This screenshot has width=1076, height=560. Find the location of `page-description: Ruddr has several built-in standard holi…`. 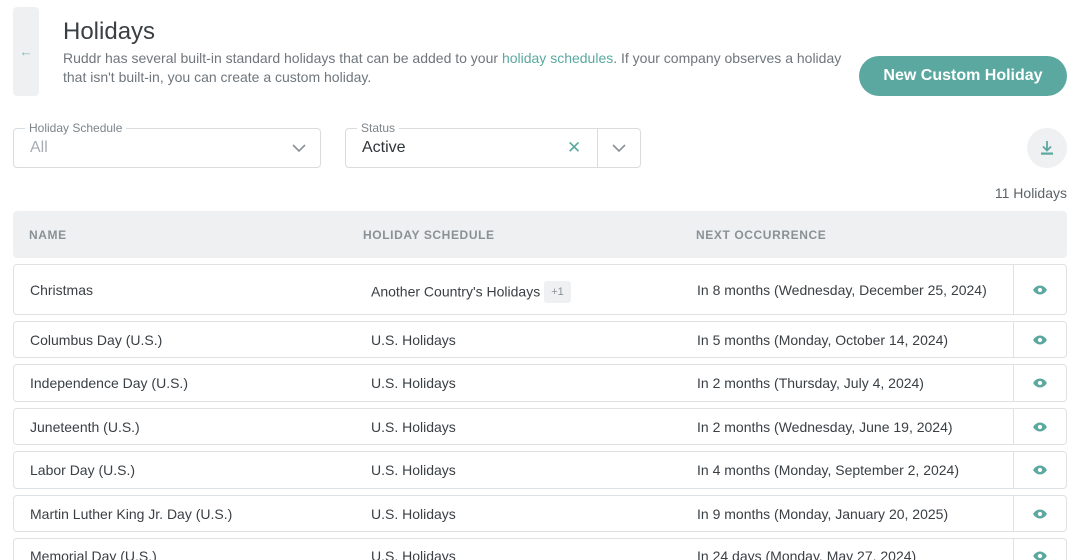

page-description: Ruddr has several built-in standard holi… is located at coordinates (458, 68).